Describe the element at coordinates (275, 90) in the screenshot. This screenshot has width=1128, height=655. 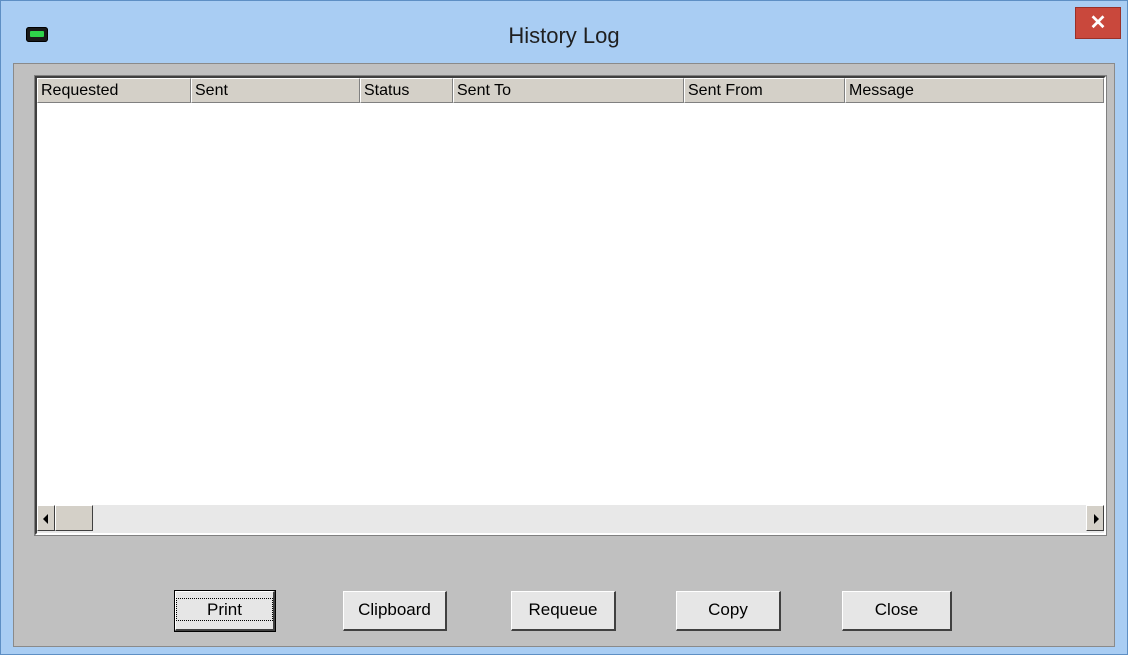
I see `column-header-sent: Sent` at that location.